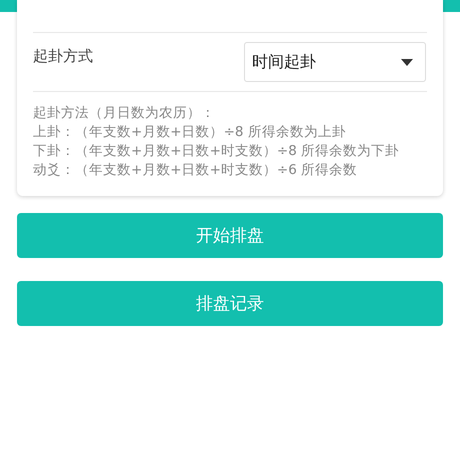 This screenshot has width=460, height=460. Describe the element at coordinates (216, 151) in the screenshot. I see `method-note: 下卦：（年支数+月数+日数+时支数）÷8 所得余数为下卦` at that location.